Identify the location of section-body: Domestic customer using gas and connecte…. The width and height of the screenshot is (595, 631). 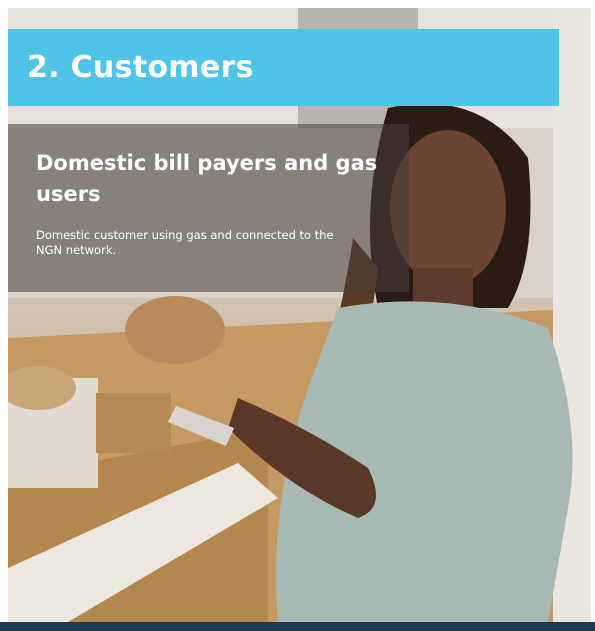
(185, 242).